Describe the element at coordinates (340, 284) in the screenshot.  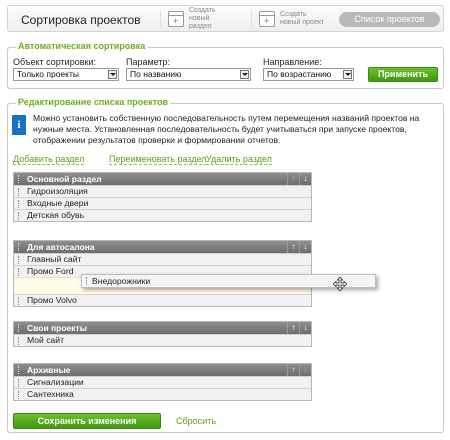
I see `move-cursor-icon` at that location.